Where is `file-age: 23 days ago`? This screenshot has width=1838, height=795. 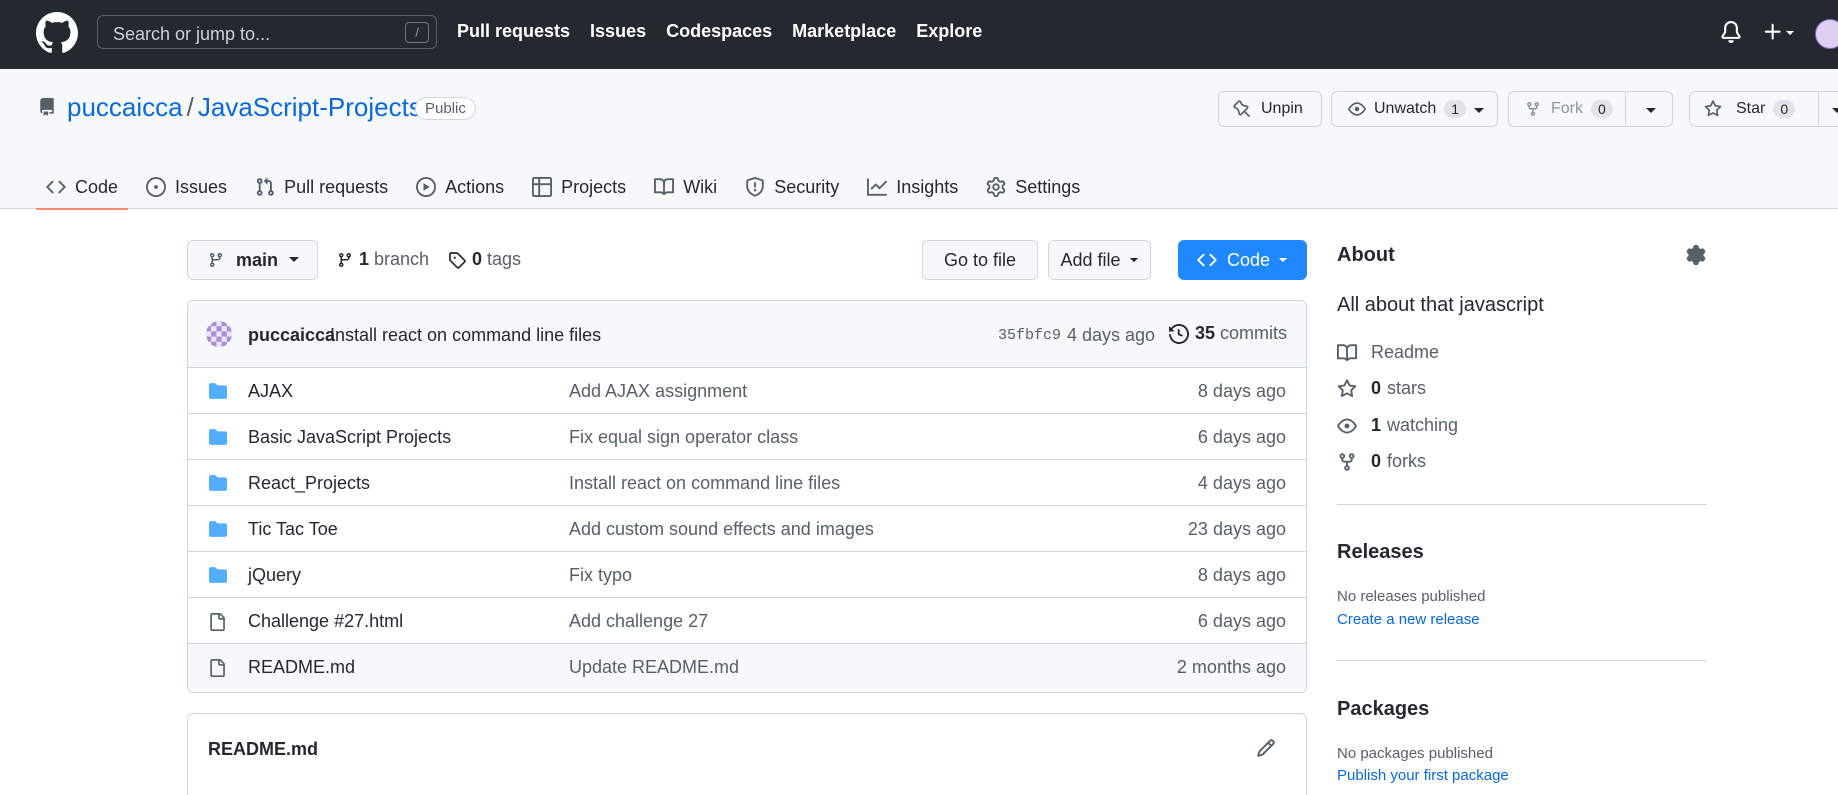
file-age: 23 days ago is located at coordinates (1236, 529).